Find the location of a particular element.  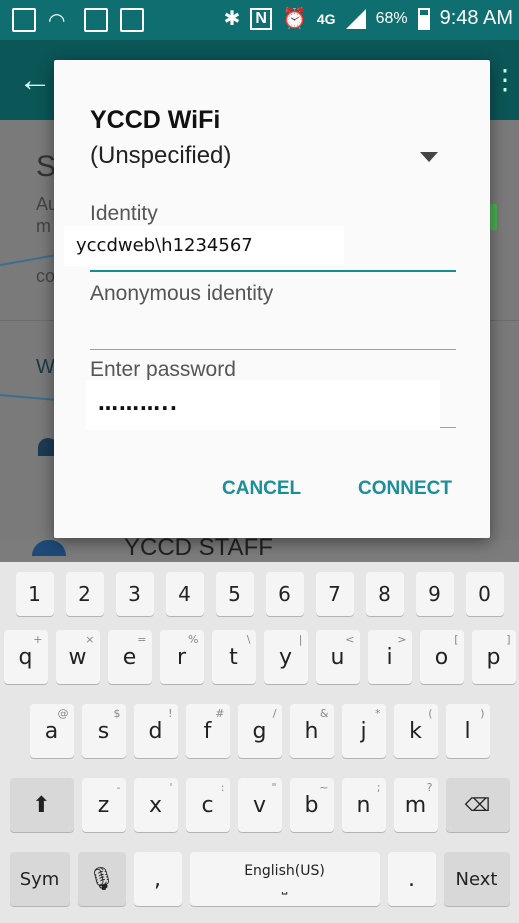

key-j: * j is located at coordinates (363, 731).